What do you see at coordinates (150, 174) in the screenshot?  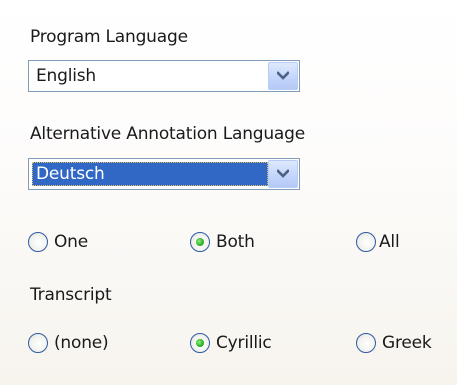 I see `annotation-language-value: Deutsch` at bounding box center [150, 174].